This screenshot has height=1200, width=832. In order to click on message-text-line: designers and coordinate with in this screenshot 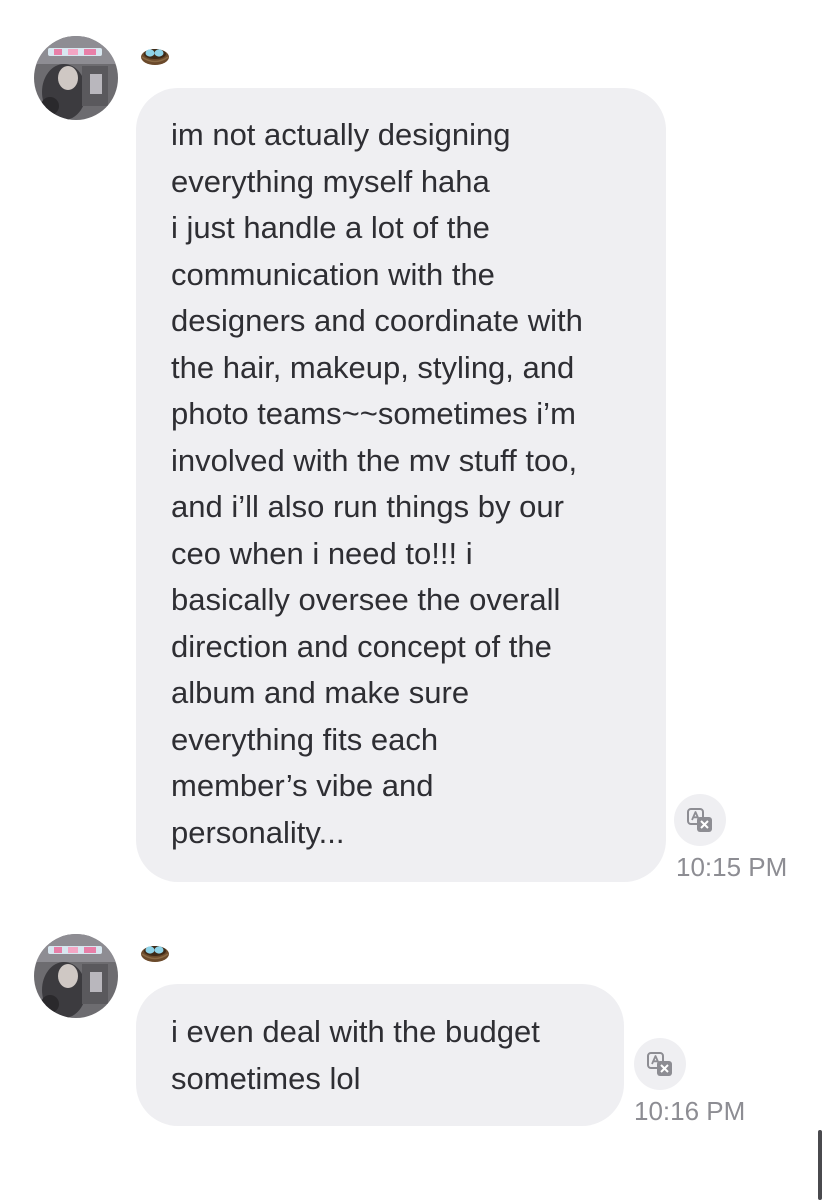, I will do `click(377, 320)`.